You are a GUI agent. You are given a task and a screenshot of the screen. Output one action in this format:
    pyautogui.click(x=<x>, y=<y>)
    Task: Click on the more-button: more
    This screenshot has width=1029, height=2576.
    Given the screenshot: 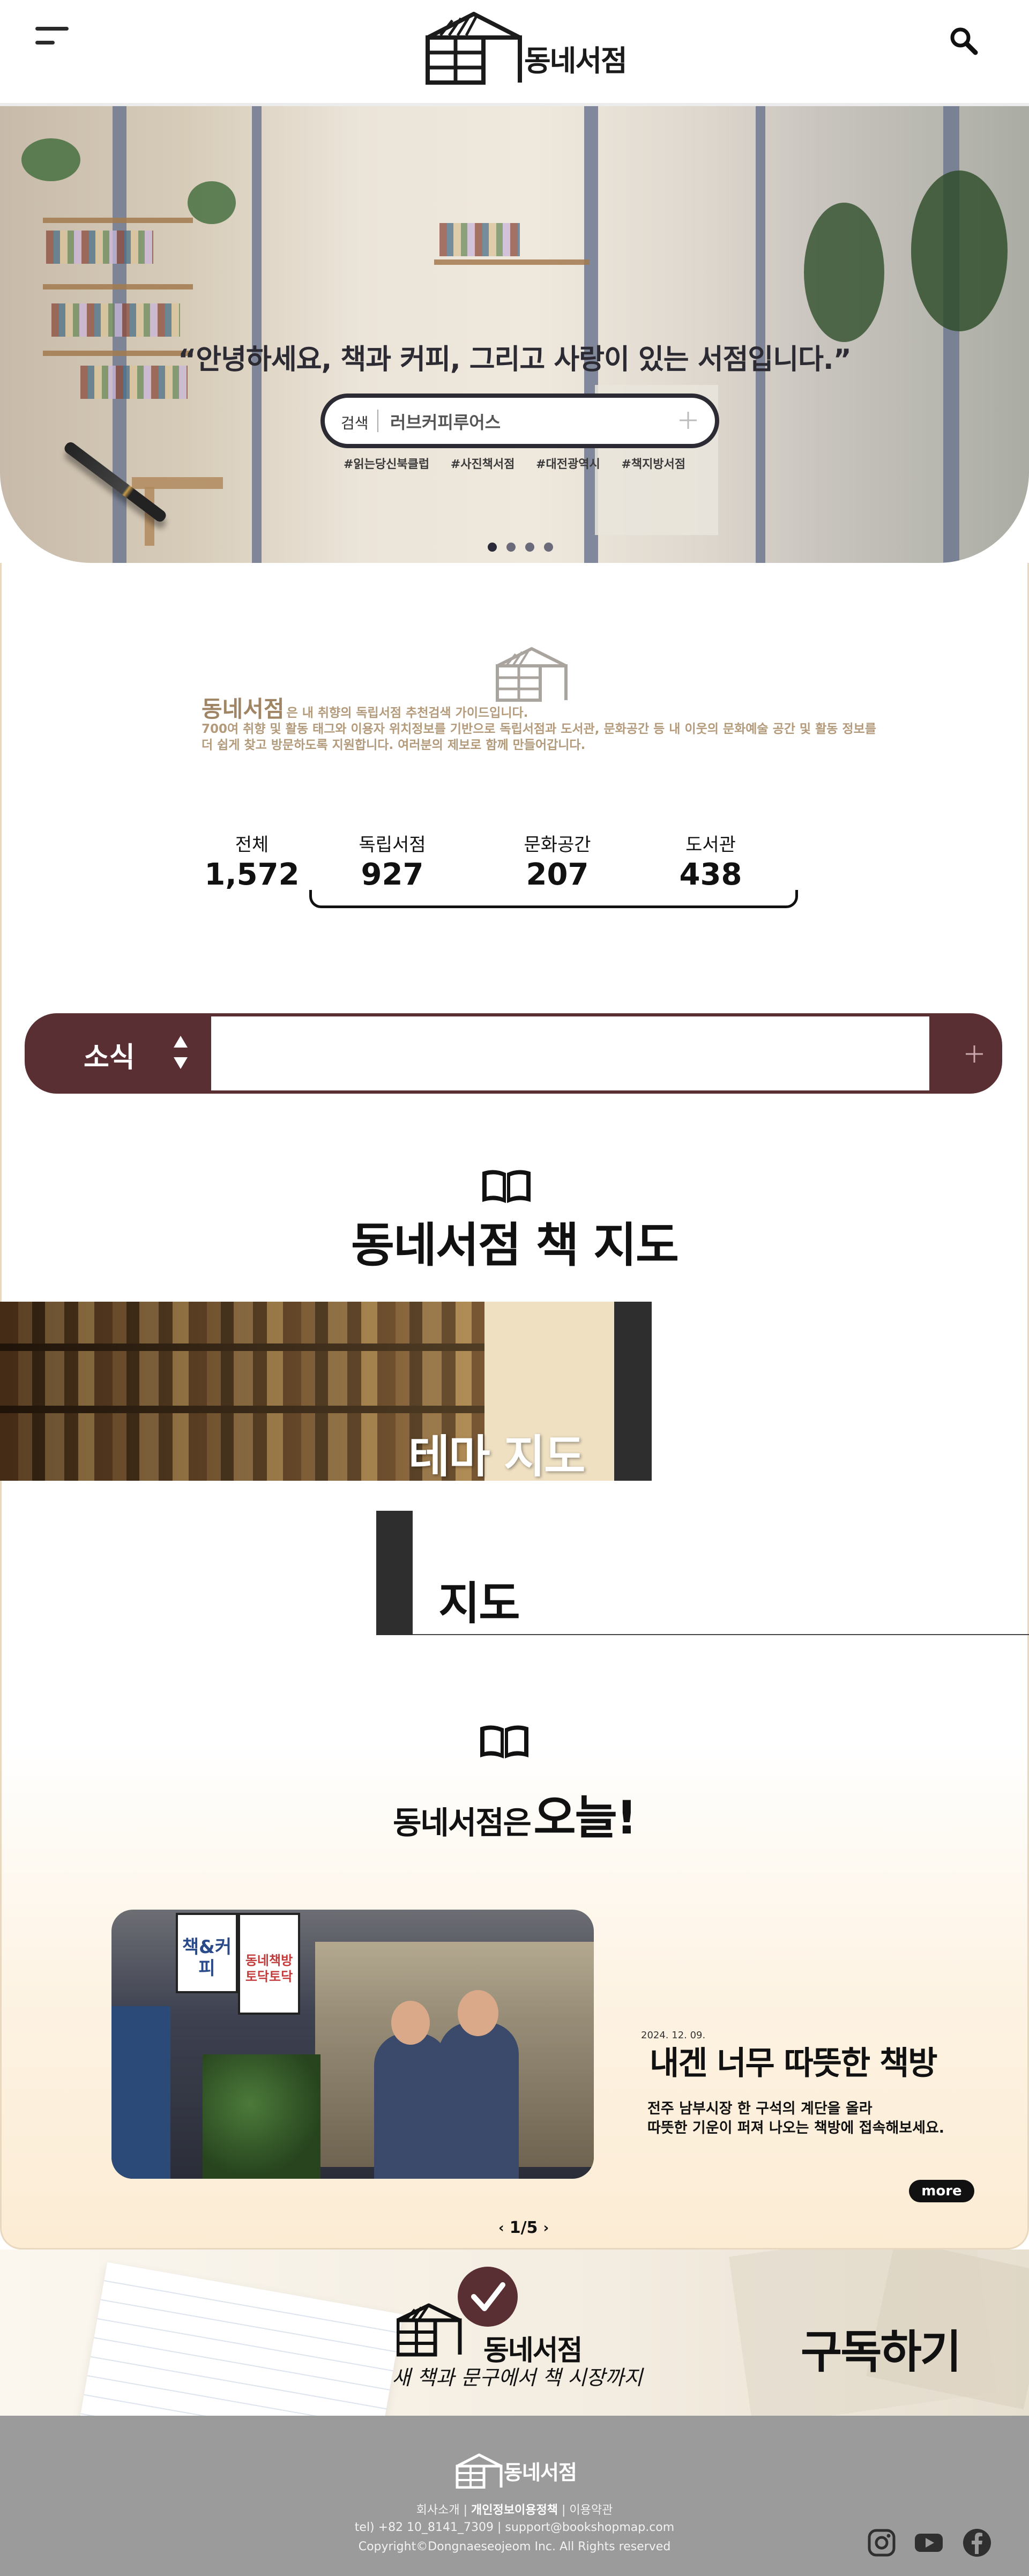 What is the action you would take?
    pyautogui.click(x=941, y=2191)
    